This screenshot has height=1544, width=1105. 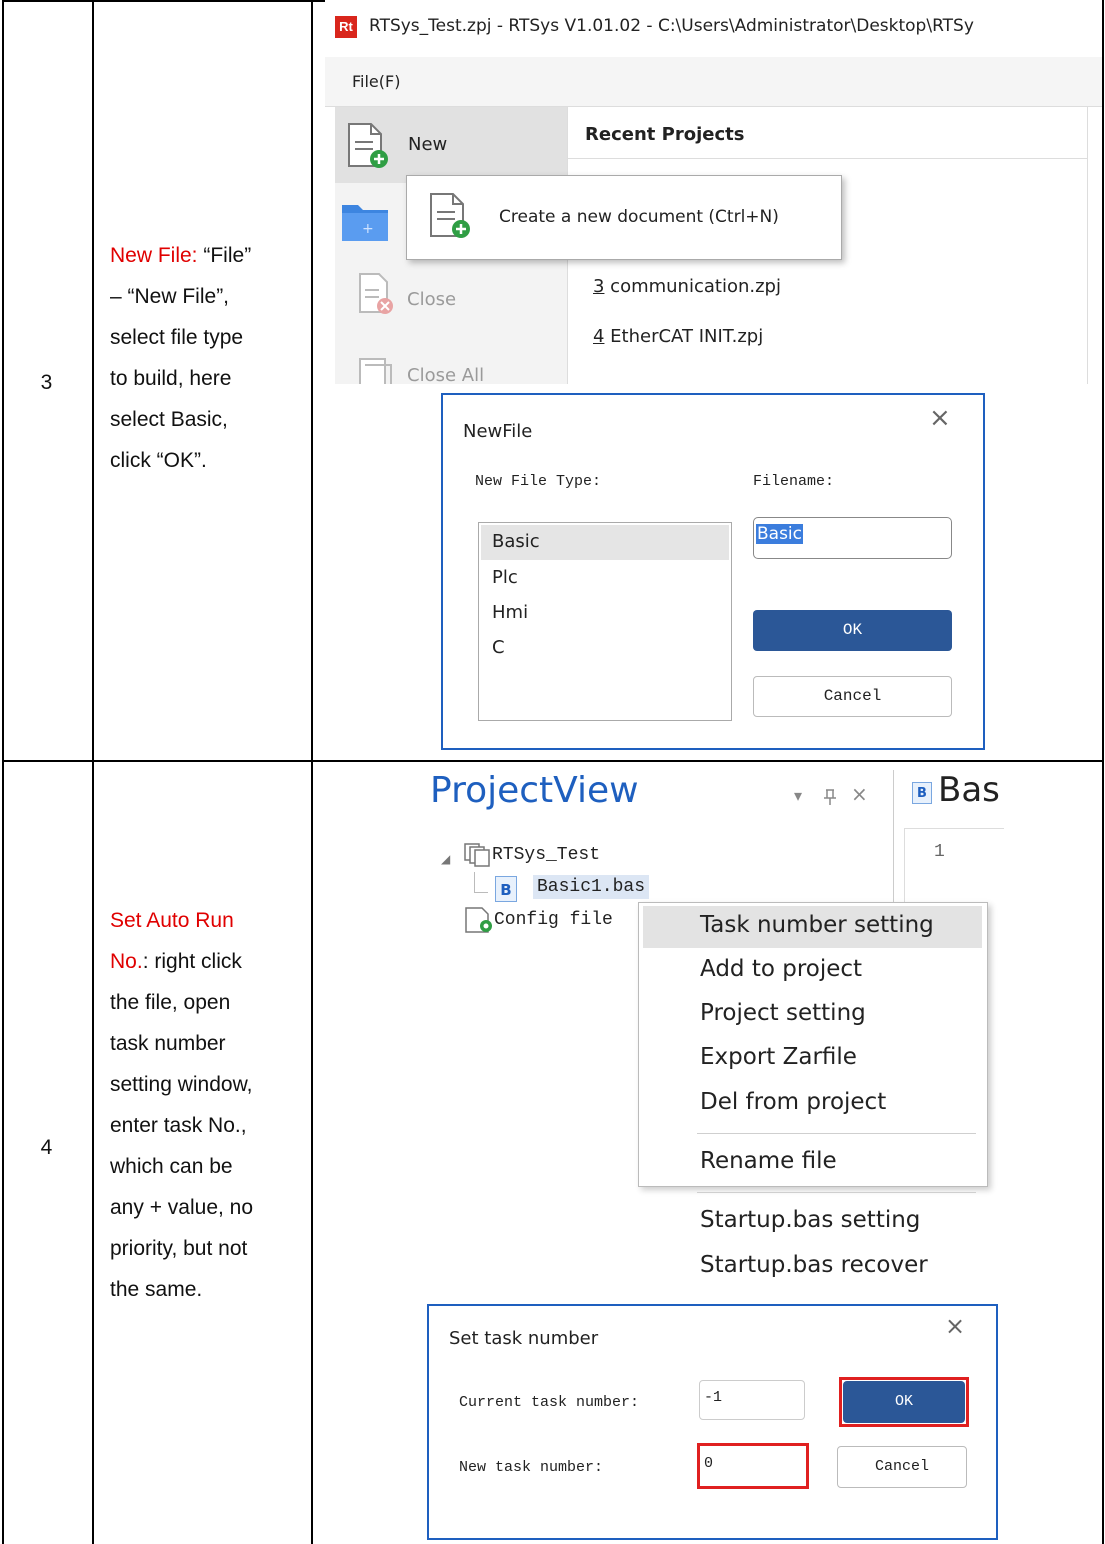 What do you see at coordinates (478, 920) in the screenshot?
I see `config-file-icon` at bounding box center [478, 920].